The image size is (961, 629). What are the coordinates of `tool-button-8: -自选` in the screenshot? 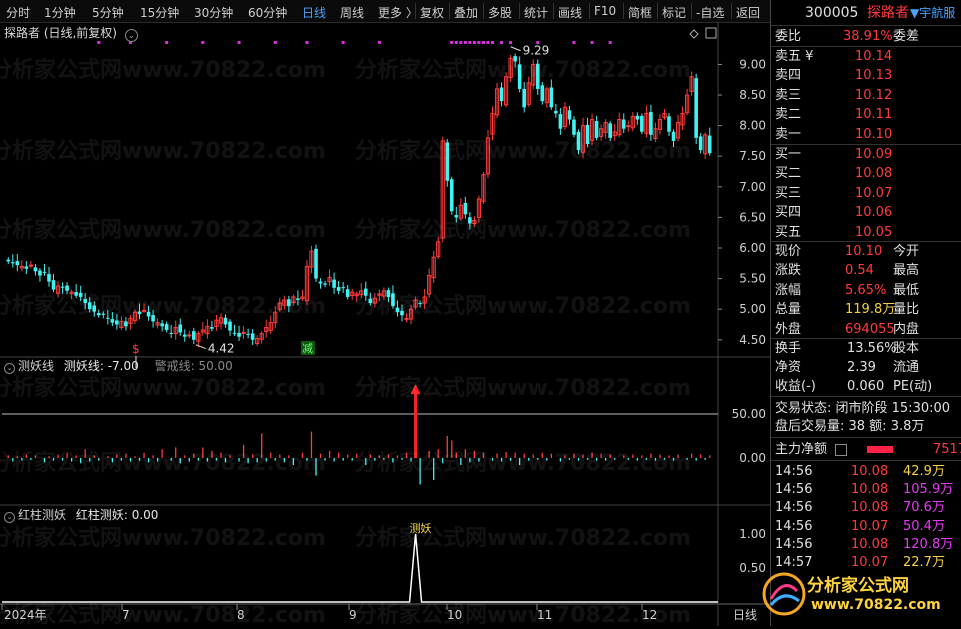 It's located at (710, 12).